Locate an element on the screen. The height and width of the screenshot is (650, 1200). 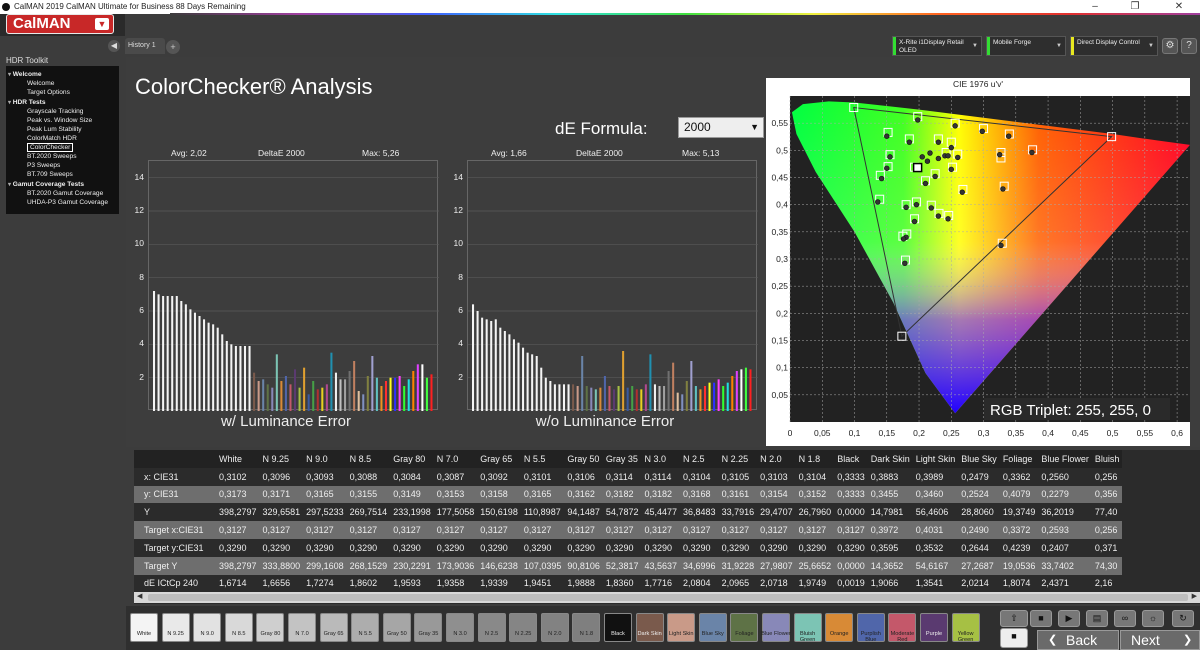
tree-section: Gamut Coverage Tests is located at coordinates (62, 184).